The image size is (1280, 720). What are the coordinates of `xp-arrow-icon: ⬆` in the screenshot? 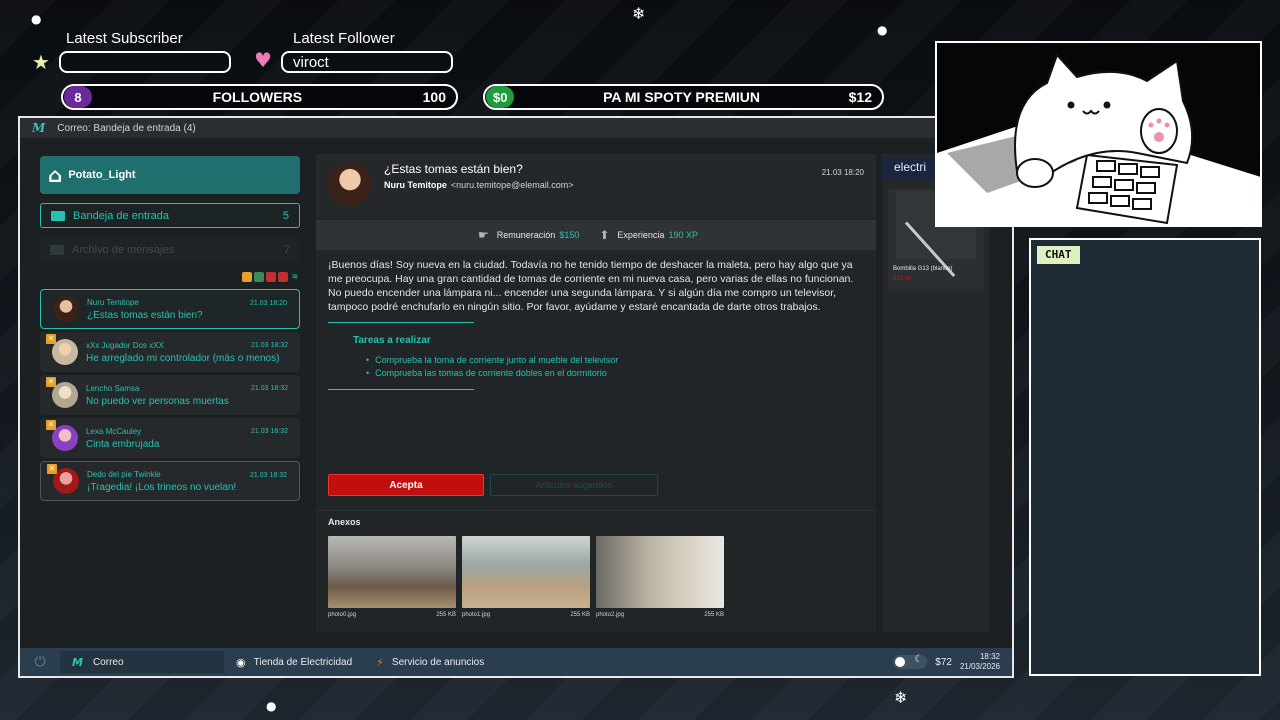 It's located at (604, 235).